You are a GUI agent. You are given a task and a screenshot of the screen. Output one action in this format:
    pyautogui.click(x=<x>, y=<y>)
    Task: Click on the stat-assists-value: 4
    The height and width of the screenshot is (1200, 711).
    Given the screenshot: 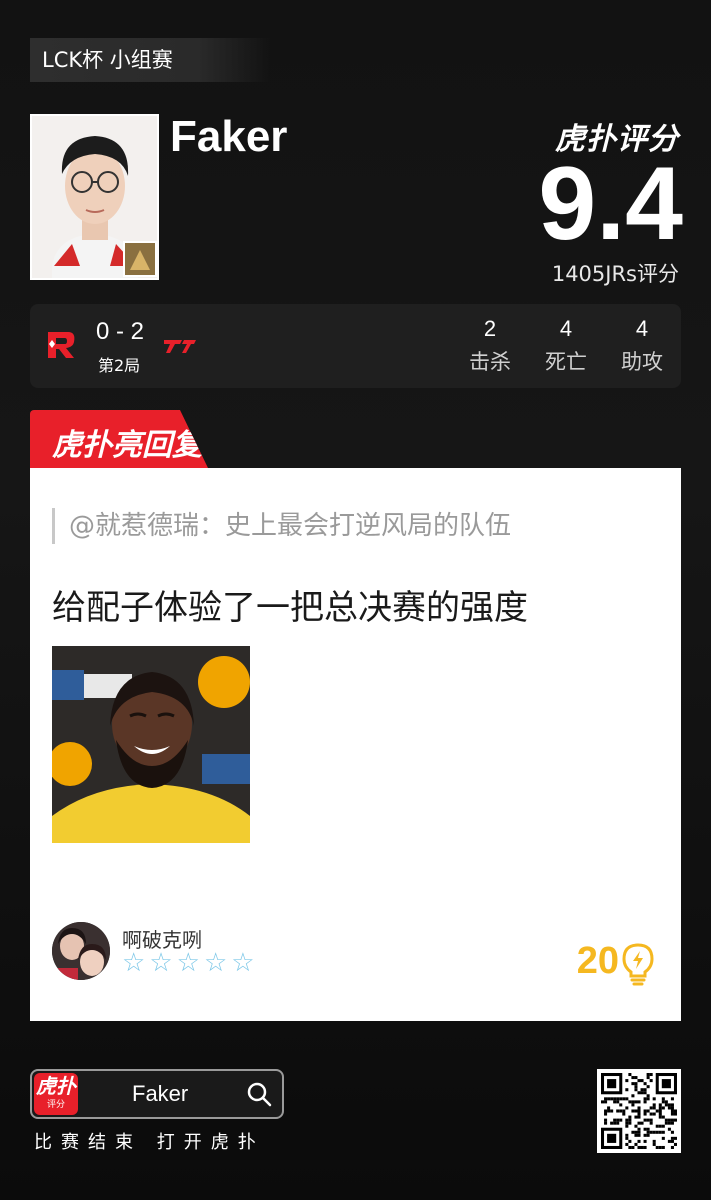 What is the action you would take?
    pyautogui.click(x=642, y=328)
    